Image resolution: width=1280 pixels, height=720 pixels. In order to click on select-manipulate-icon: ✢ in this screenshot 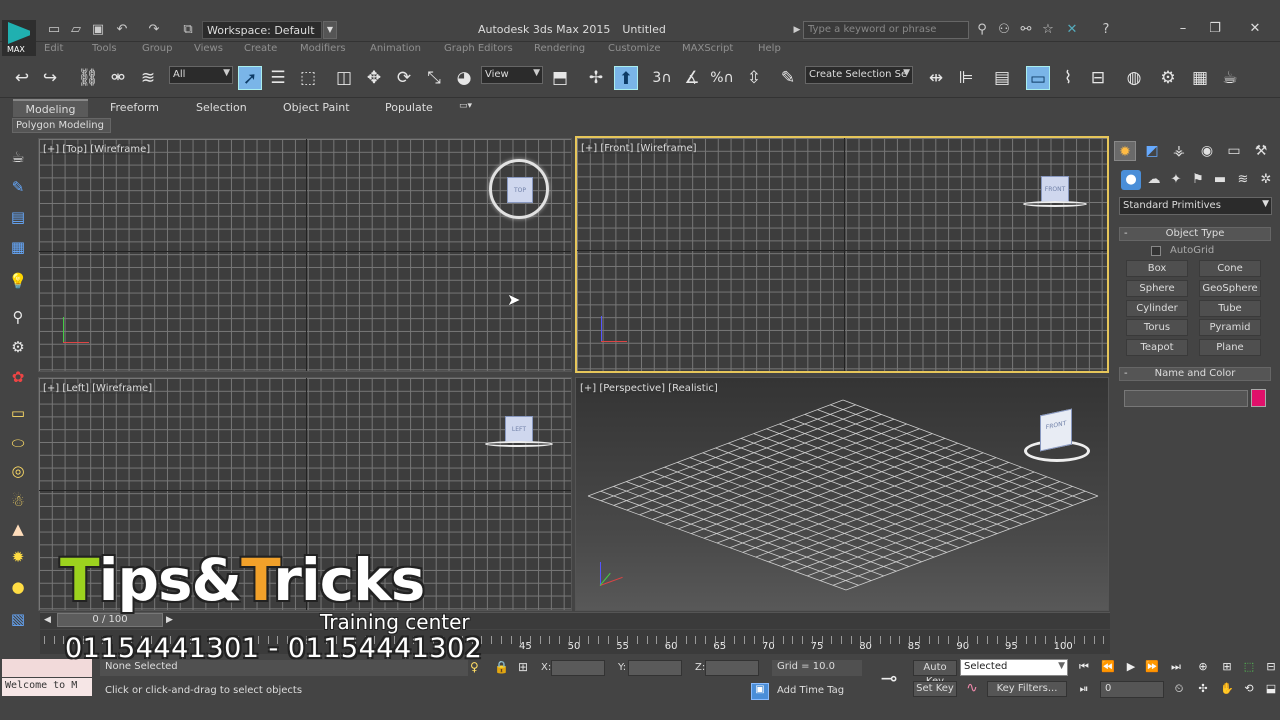, I will do `click(596, 78)`.